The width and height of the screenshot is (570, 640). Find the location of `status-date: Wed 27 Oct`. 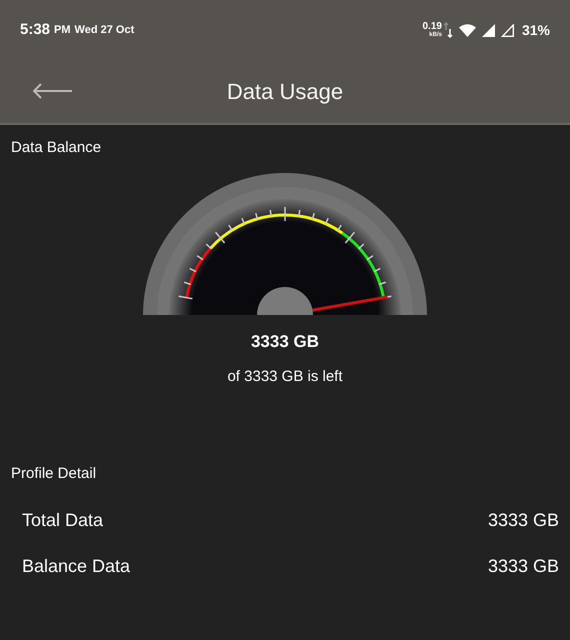

status-date: Wed 27 Oct is located at coordinates (104, 30).